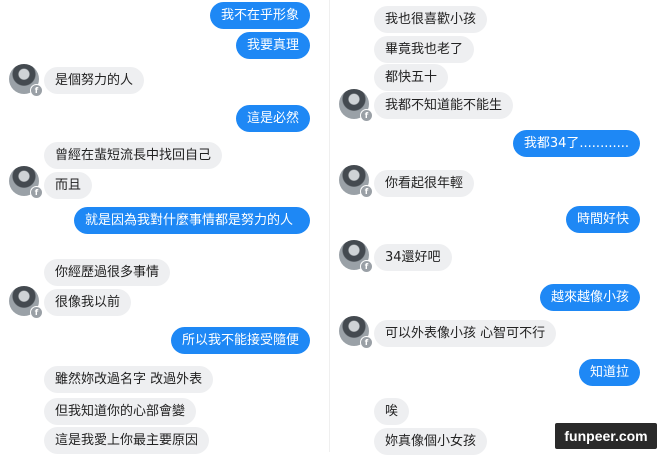  Describe the element at coordinates (609, 372) in the screenshot. I see `message-outgoing: 知道拉` at that location.